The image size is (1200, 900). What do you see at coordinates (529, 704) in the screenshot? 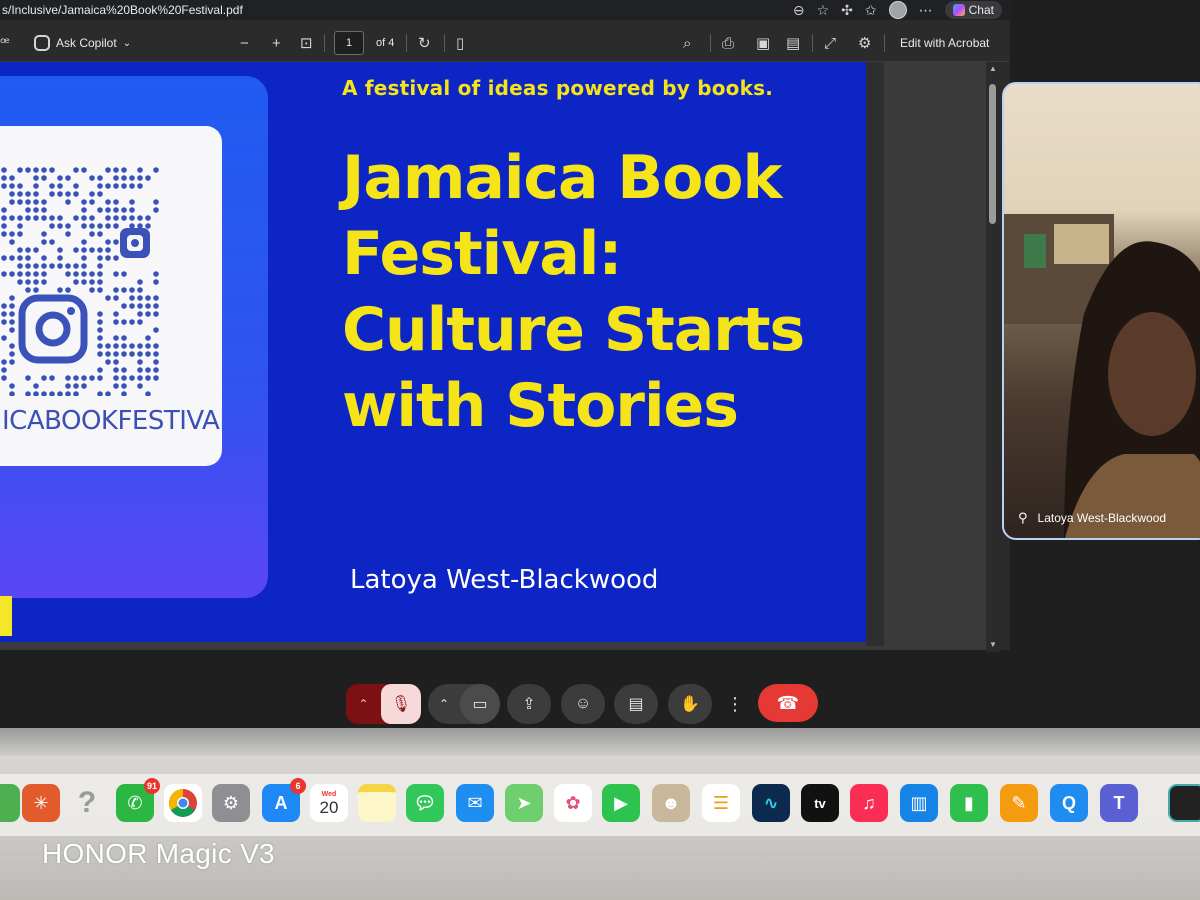
I see `present-screen-button: ⇪` at bounding box center [529, 704].